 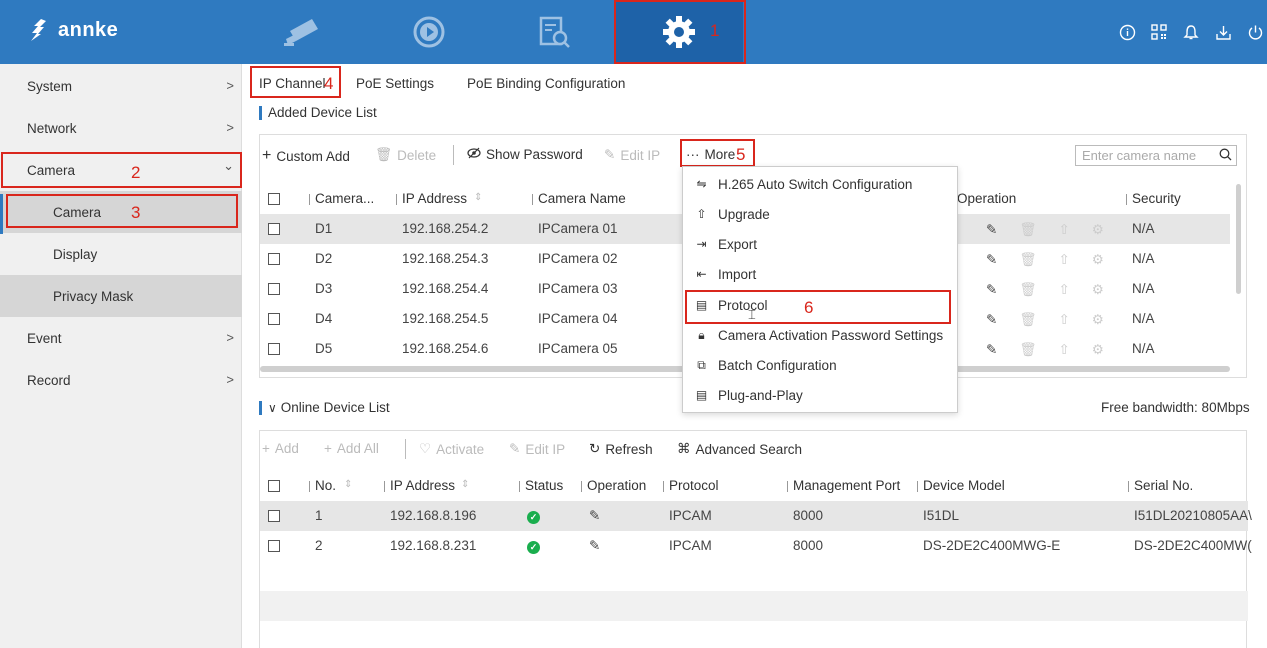 I want to click on cell-channel: D1, so click(x=324, y=228).